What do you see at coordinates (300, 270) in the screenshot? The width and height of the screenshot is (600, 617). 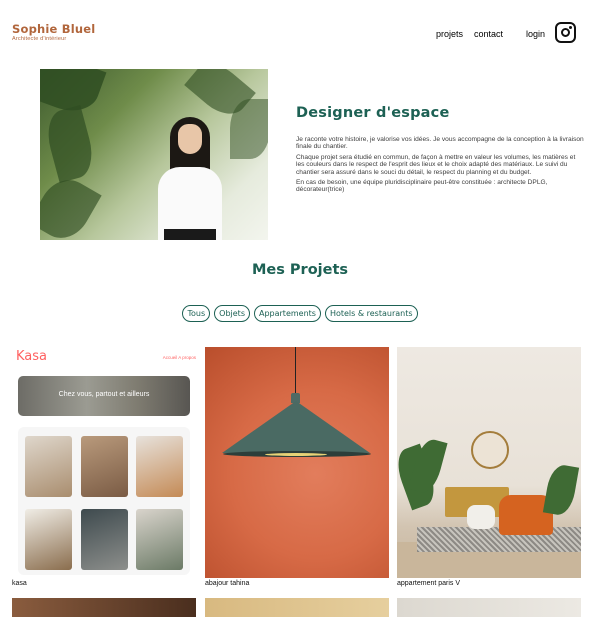 I see `projects-title: Mes Projets` at bounding box center [300, 270].